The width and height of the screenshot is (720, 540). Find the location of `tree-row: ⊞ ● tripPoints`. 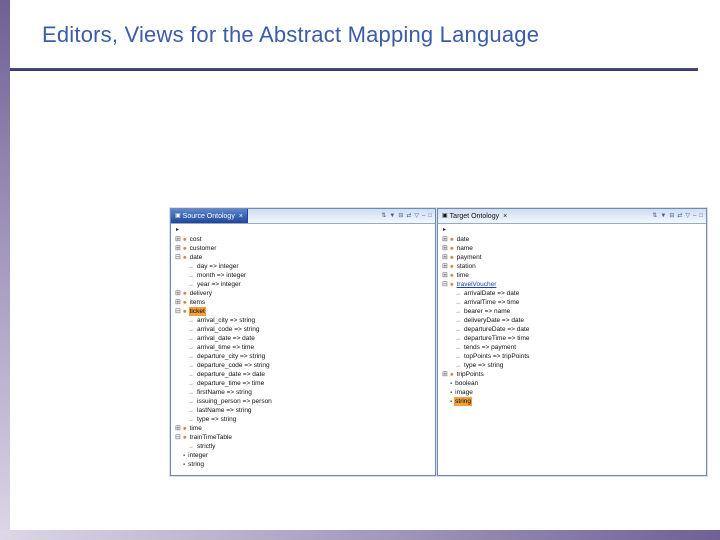

tree-row: ⊞ ● tripPoints is located at coordinates (572, 374).